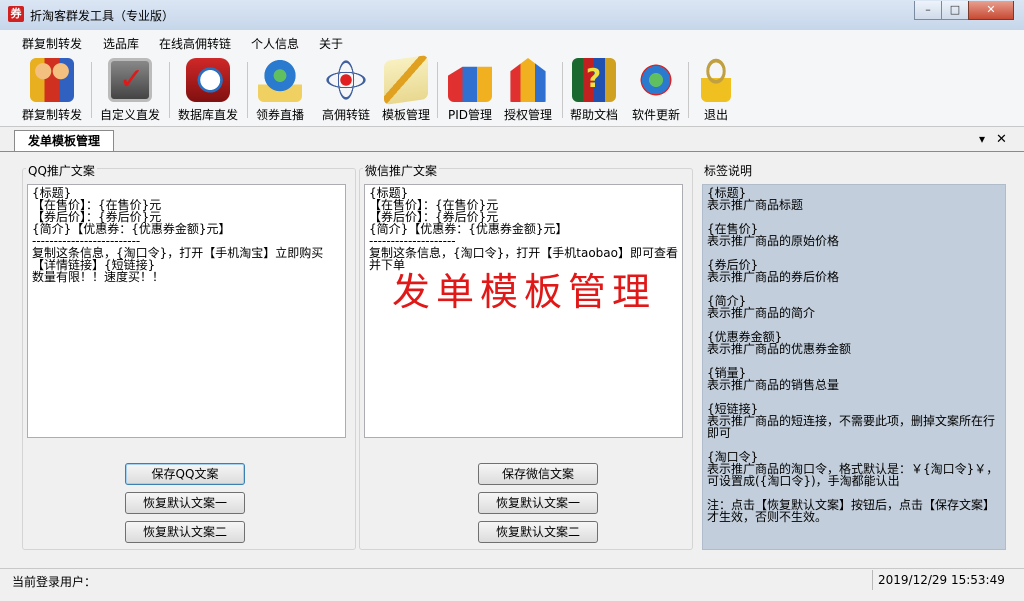 This screenshot has width=1024, height=601. I want to click on qq-restore-default-one-button: 恢复默认文案一, so click(185, 503).